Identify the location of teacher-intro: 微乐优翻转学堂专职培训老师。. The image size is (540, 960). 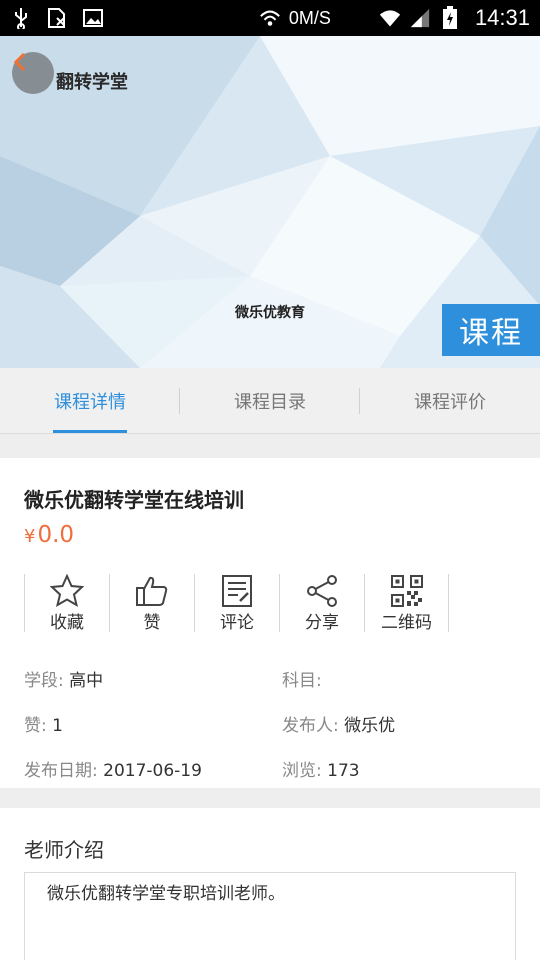
(270, 916).